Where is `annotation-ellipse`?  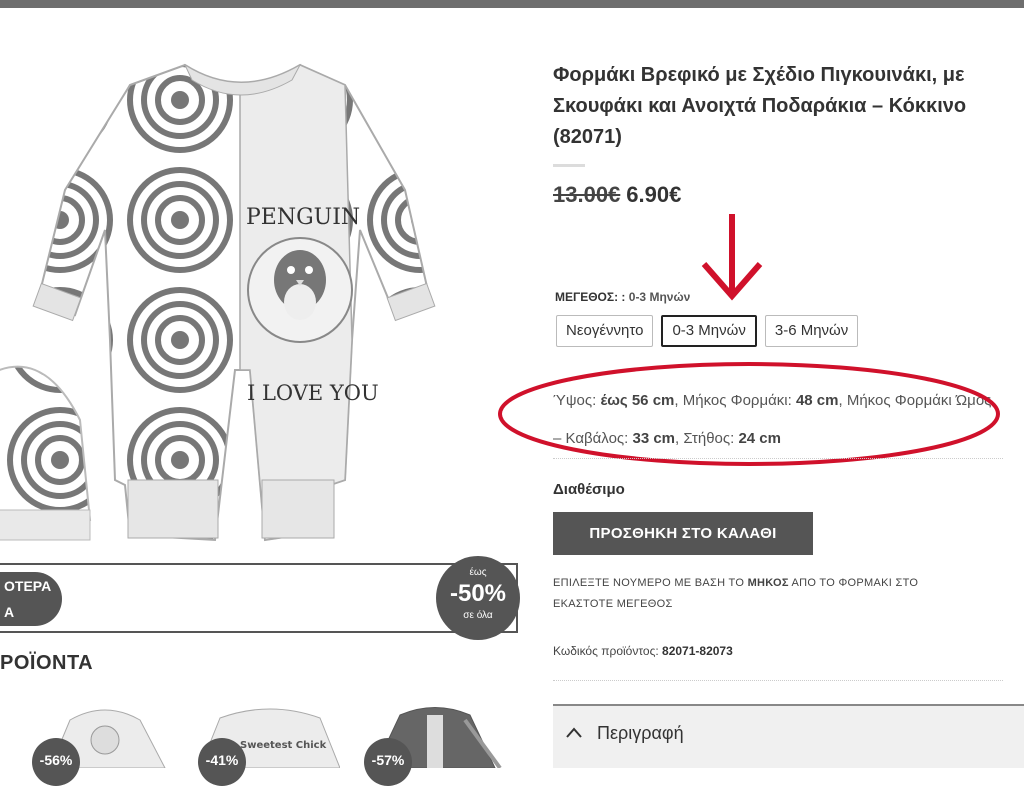 annotation-ellipse is located at coordinates (749, 414).